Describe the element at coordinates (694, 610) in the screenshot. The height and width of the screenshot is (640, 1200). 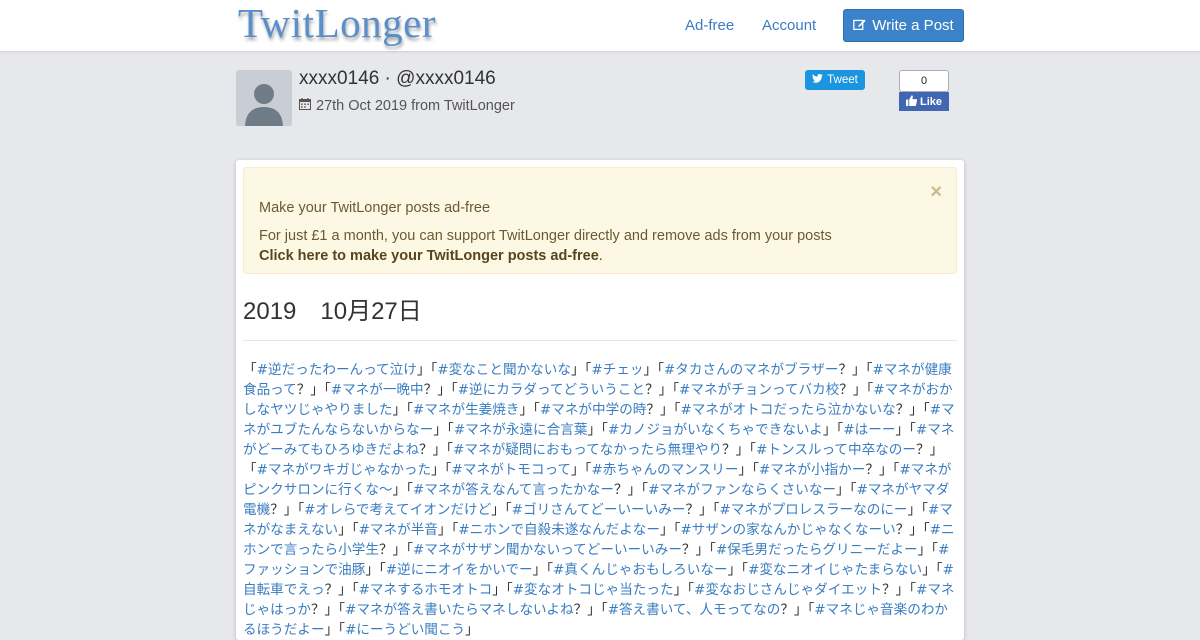
I see `hashtag-link: #答え書いて、人モってなの` at that location.